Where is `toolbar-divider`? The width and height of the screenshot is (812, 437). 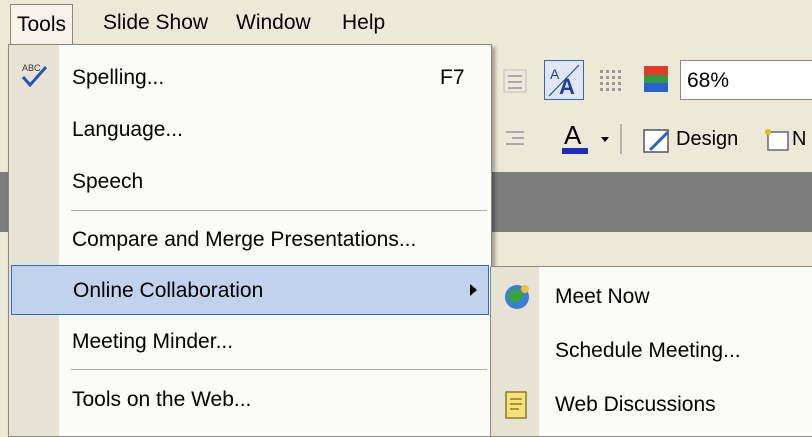 toolbar-divider is located at coordinates (621, 139).